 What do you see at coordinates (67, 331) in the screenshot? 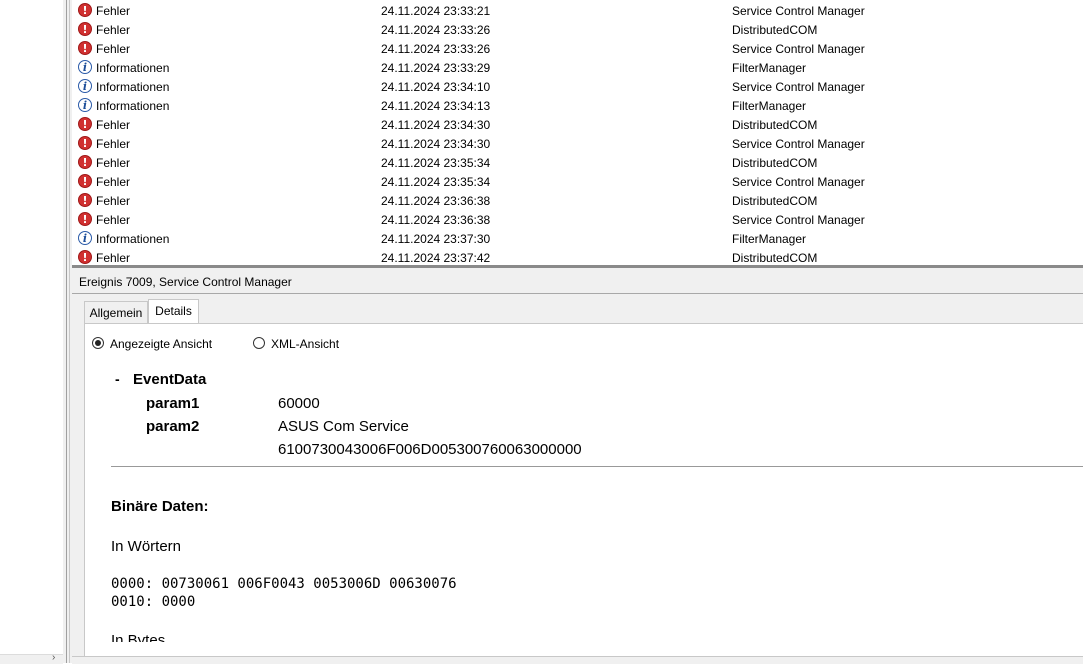
I see `pane-splitter` at bounding box center [67, 331].